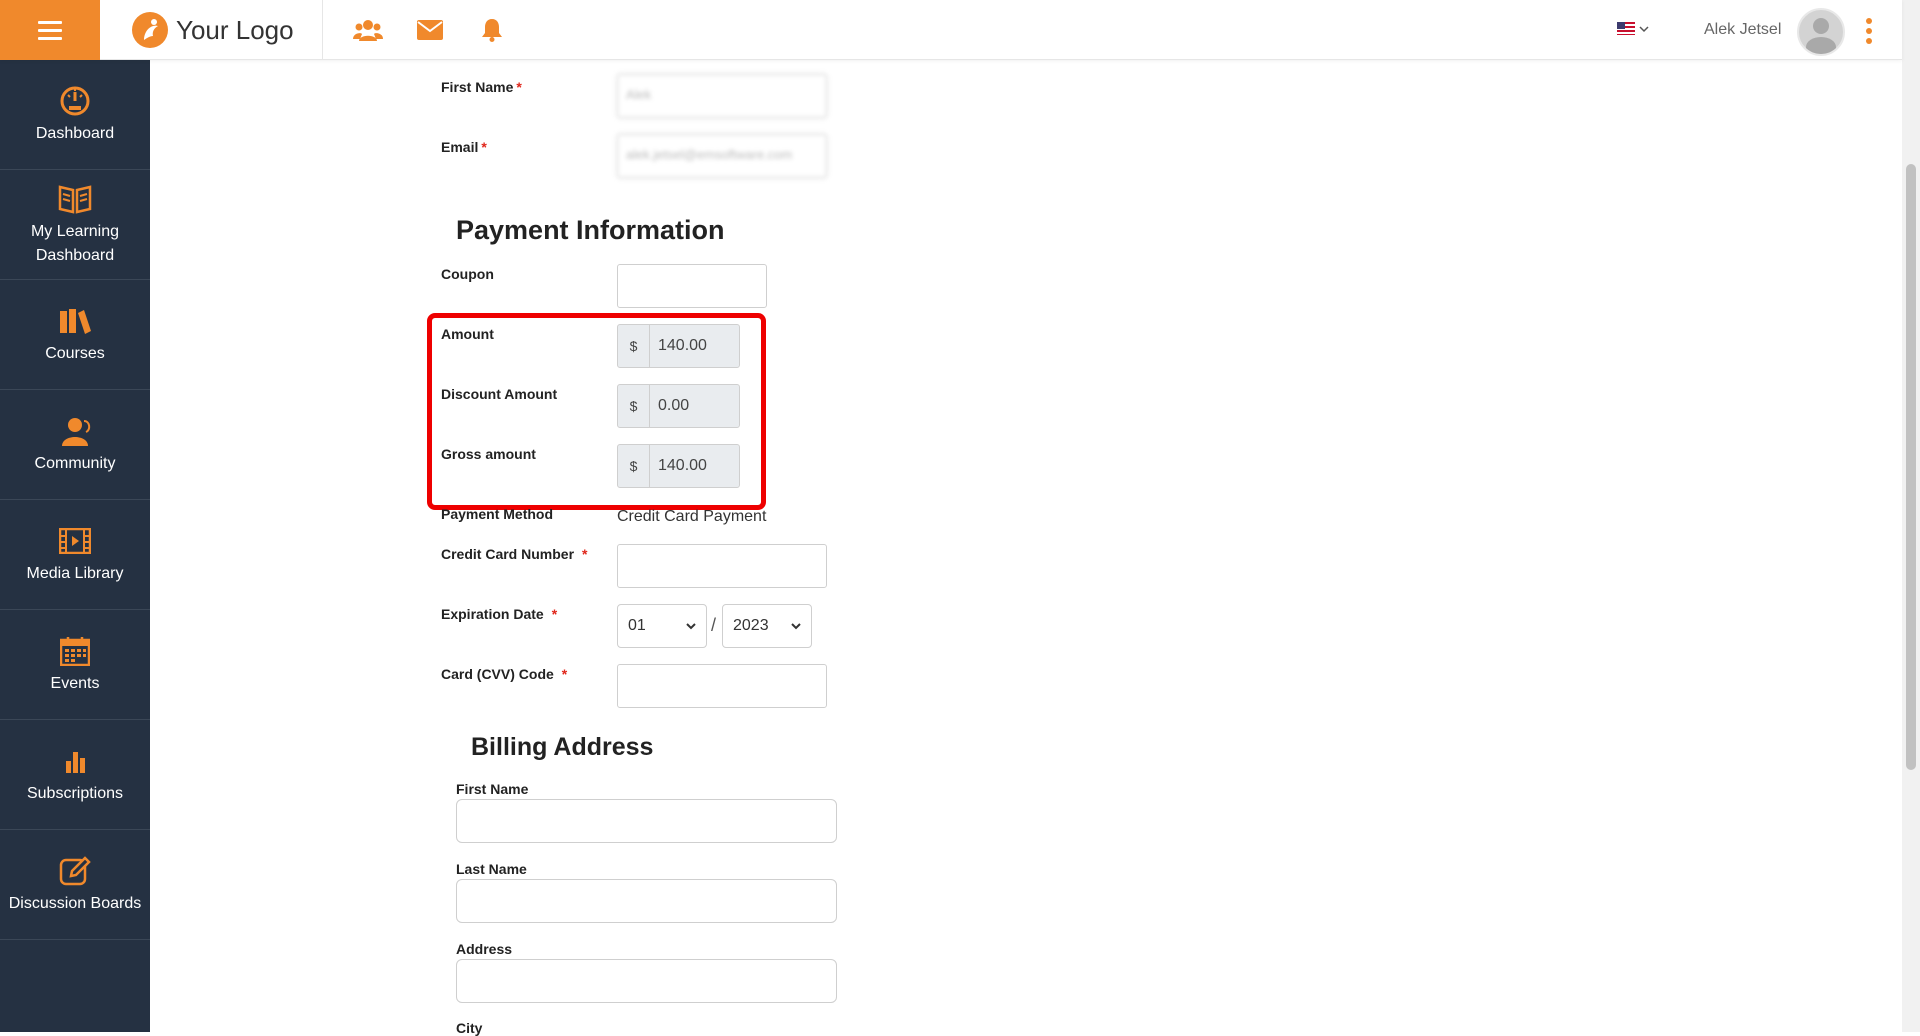 The width and height of the screenshot is (1920, 1036). Describe the element at coordinates (75, 199) in the screenshot. I see `open-book-icon` at that location.